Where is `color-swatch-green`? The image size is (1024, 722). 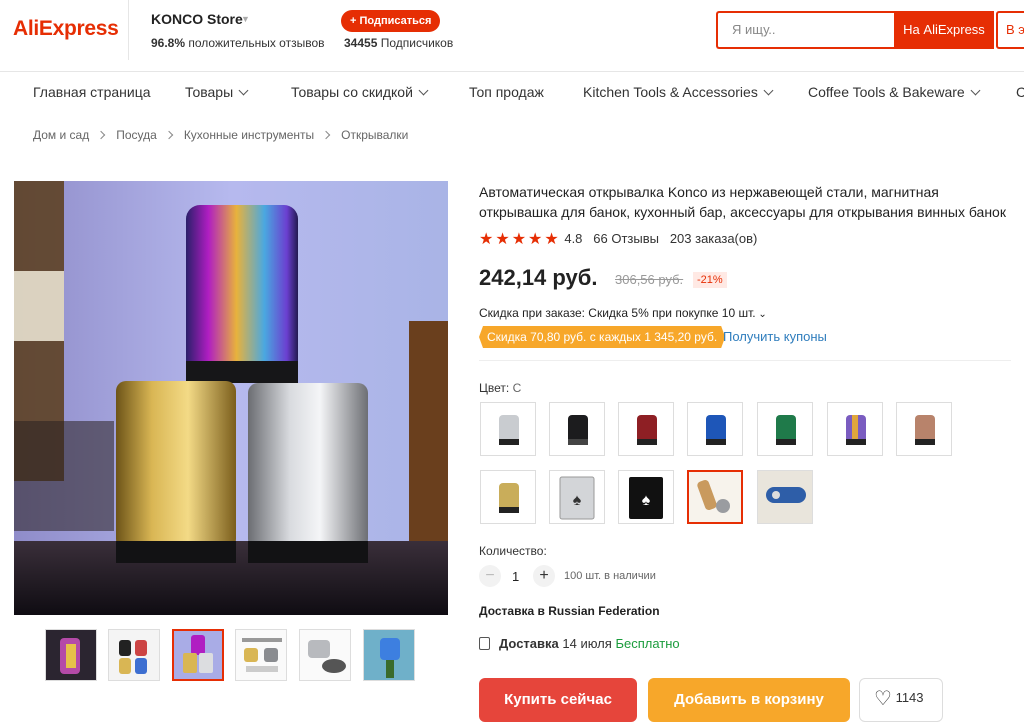
color-swatch-green is located at coordinates (785, 429).